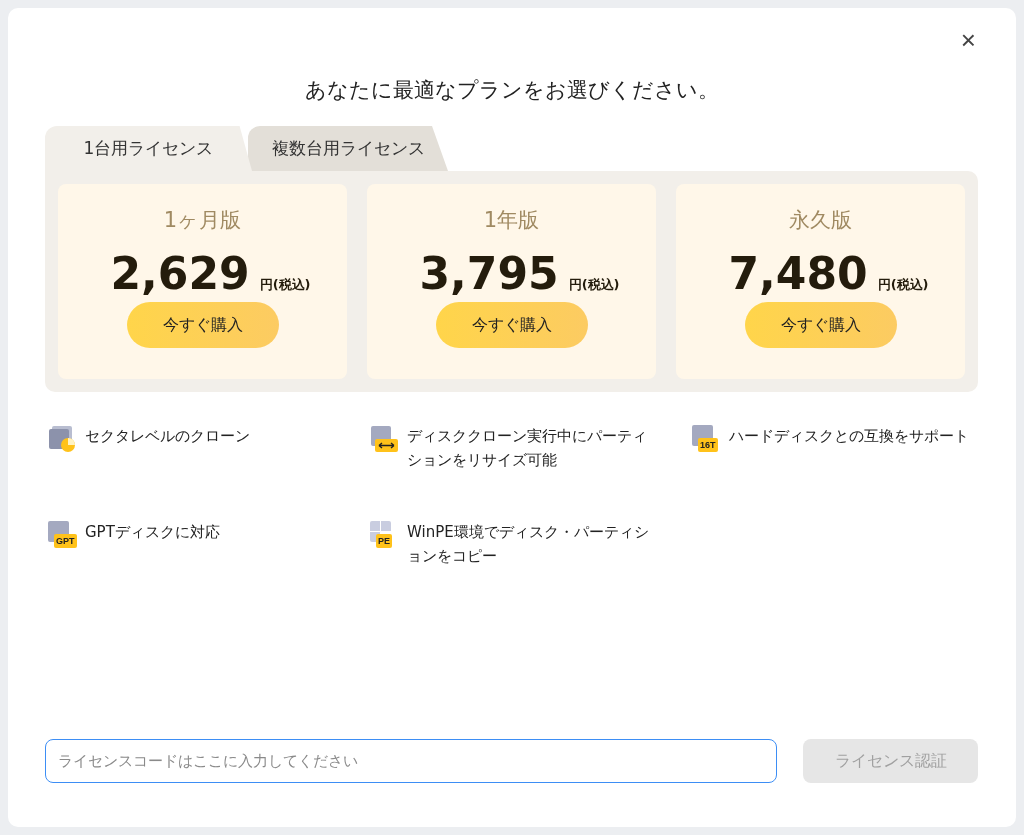 This screenshot has height=835, width=1024. What do you see at coordinates (820, 220) in the screenshot?
I see `plan-name: 永久版` at bounding box center [820, 220].